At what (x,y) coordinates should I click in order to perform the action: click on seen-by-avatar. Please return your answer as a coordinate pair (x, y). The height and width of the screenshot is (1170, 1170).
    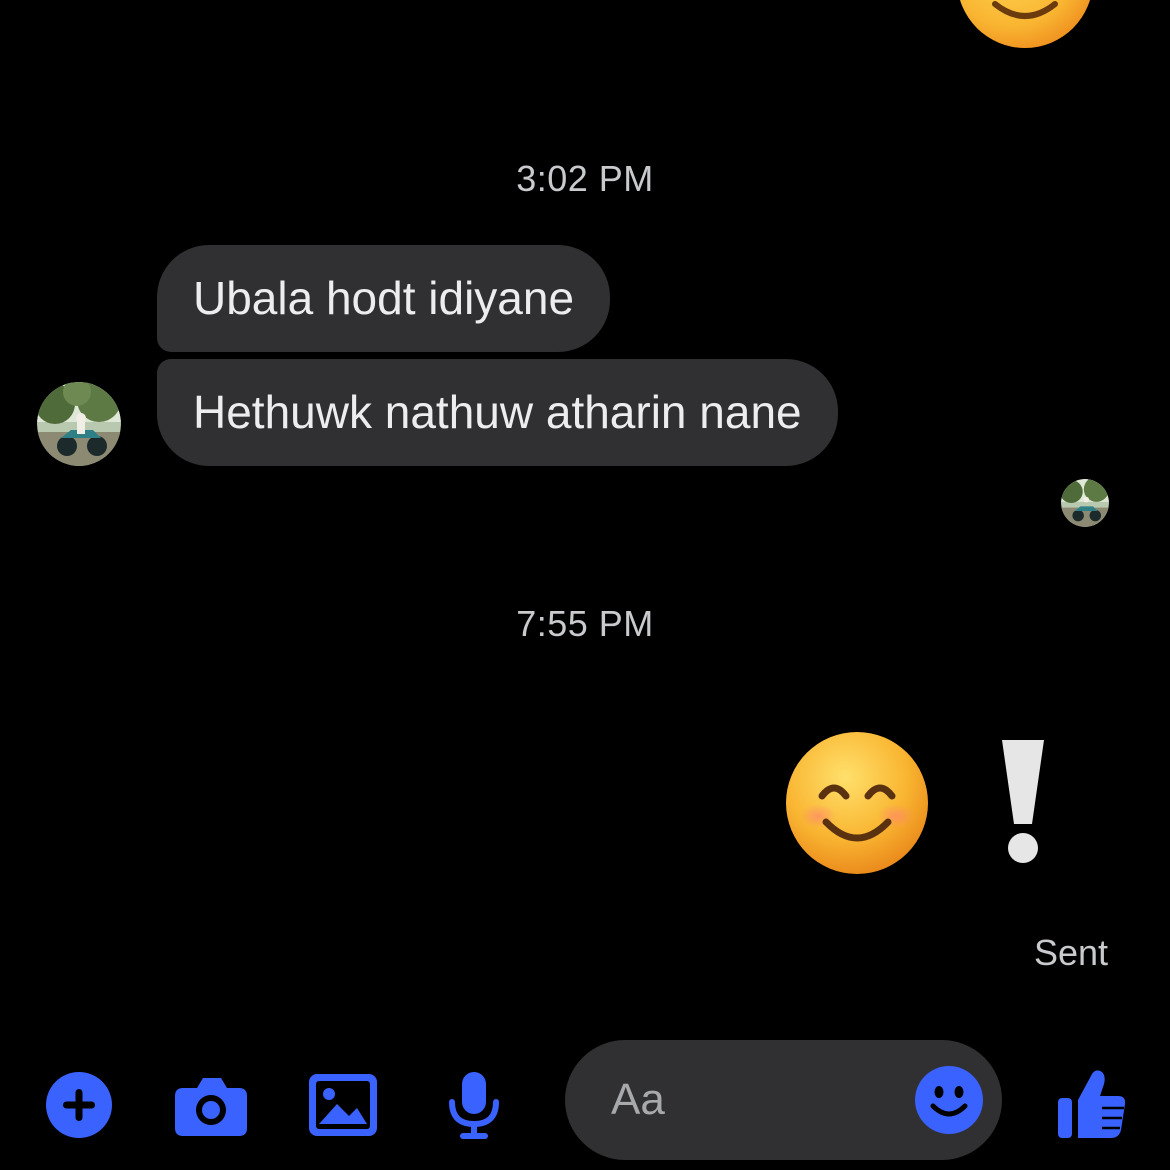
    Looking at the image, I should click on (1085, 503).